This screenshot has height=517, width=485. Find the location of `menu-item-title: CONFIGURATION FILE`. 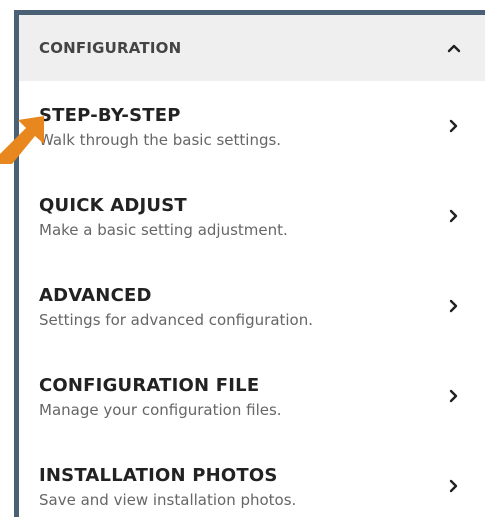

menu-item-title: CONFIGURATION FILE is located at coordinates (149, 385).